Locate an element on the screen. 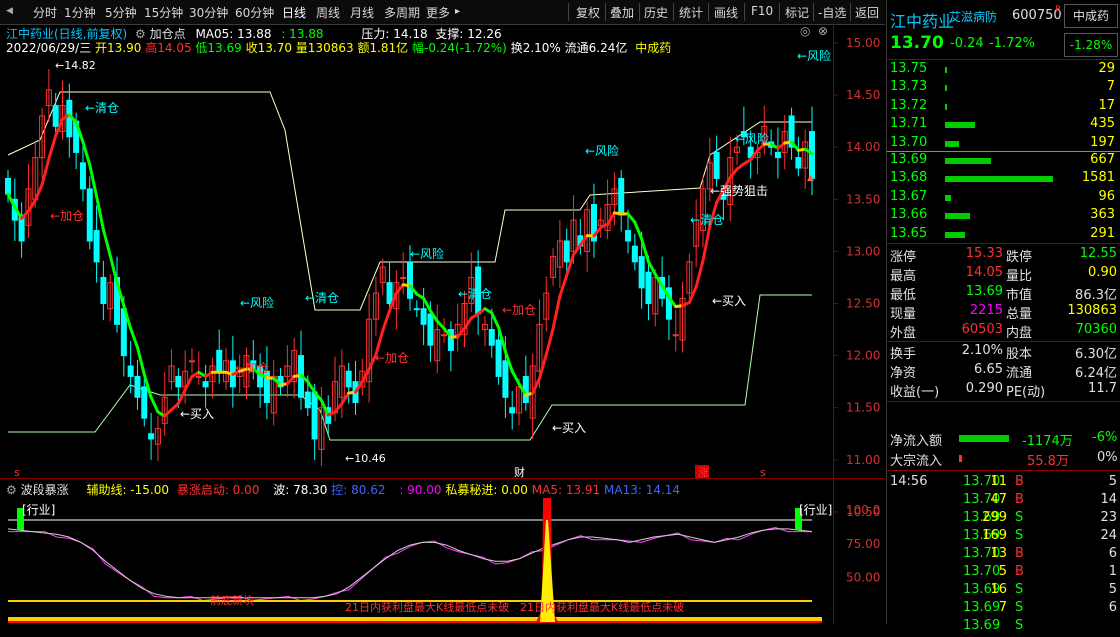 The width and height of the screenshot is (1120, 637). book-price: 13.71 is located at coordinates (909, 124).